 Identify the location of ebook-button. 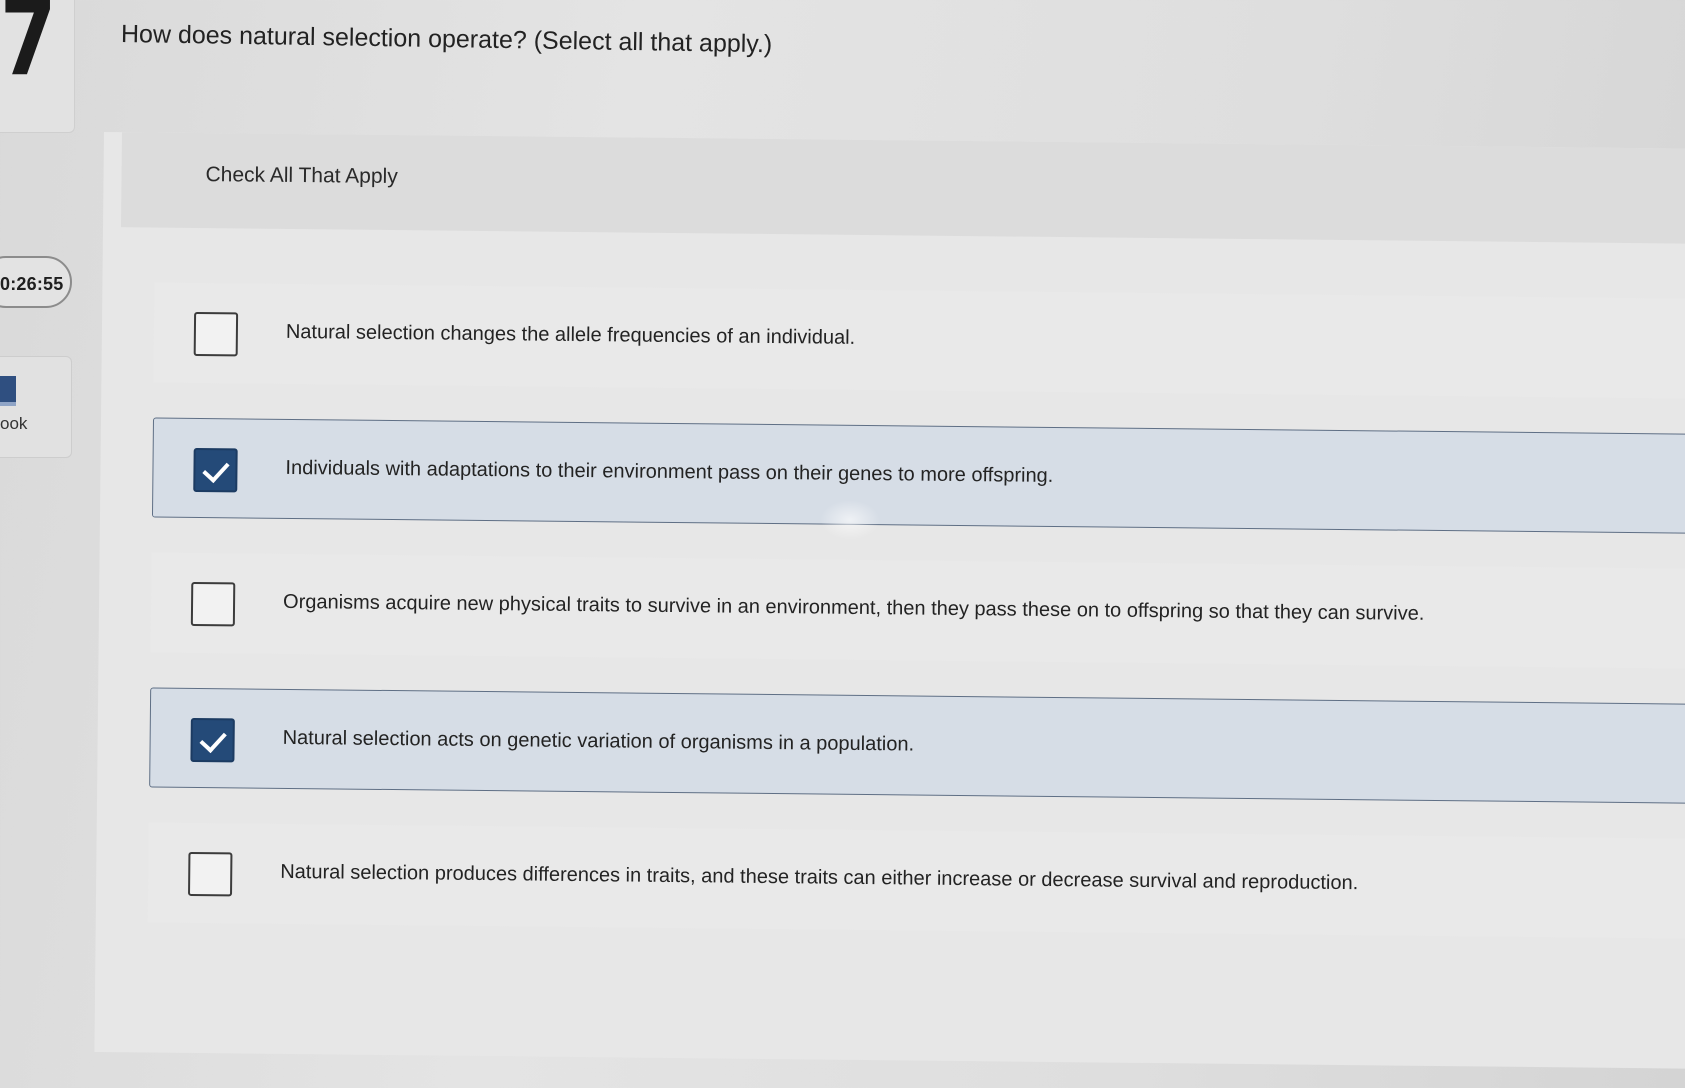
(36, 407).